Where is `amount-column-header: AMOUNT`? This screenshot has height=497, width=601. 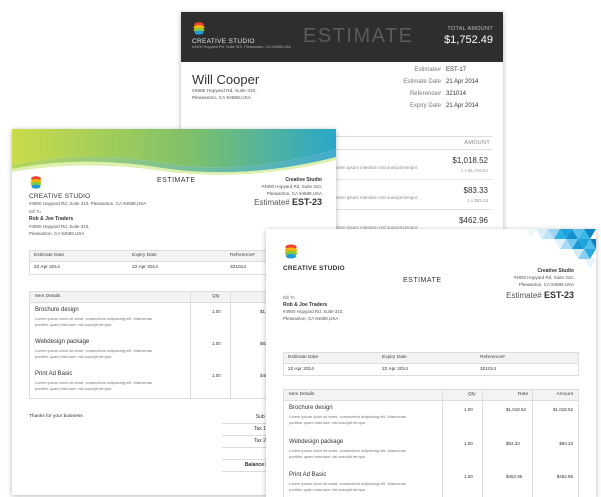
amount-column-header: AMOUNT is located at coordinates (477, 143).